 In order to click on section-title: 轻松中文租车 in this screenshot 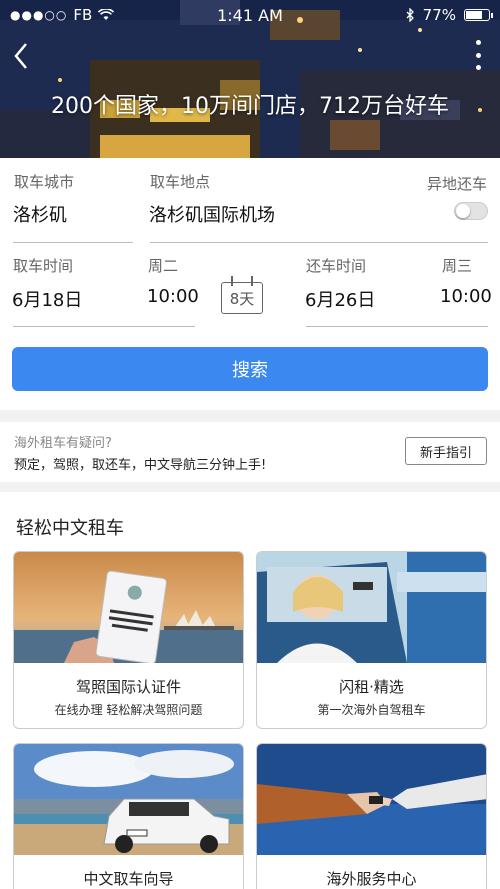, I will do `click(70, 528)`.